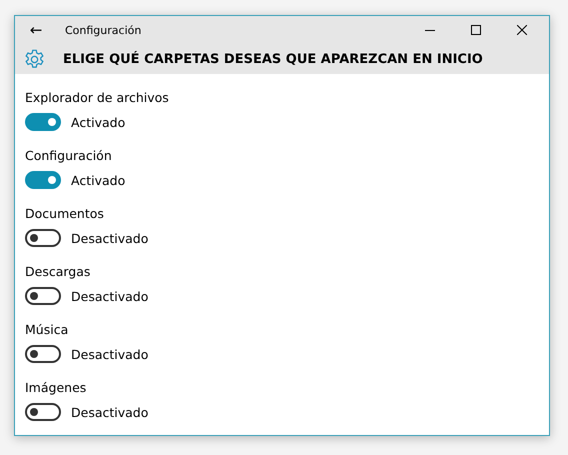  Describe the element at coordinates (522, 30) in the screenshot. I see `close-icon` at that location.